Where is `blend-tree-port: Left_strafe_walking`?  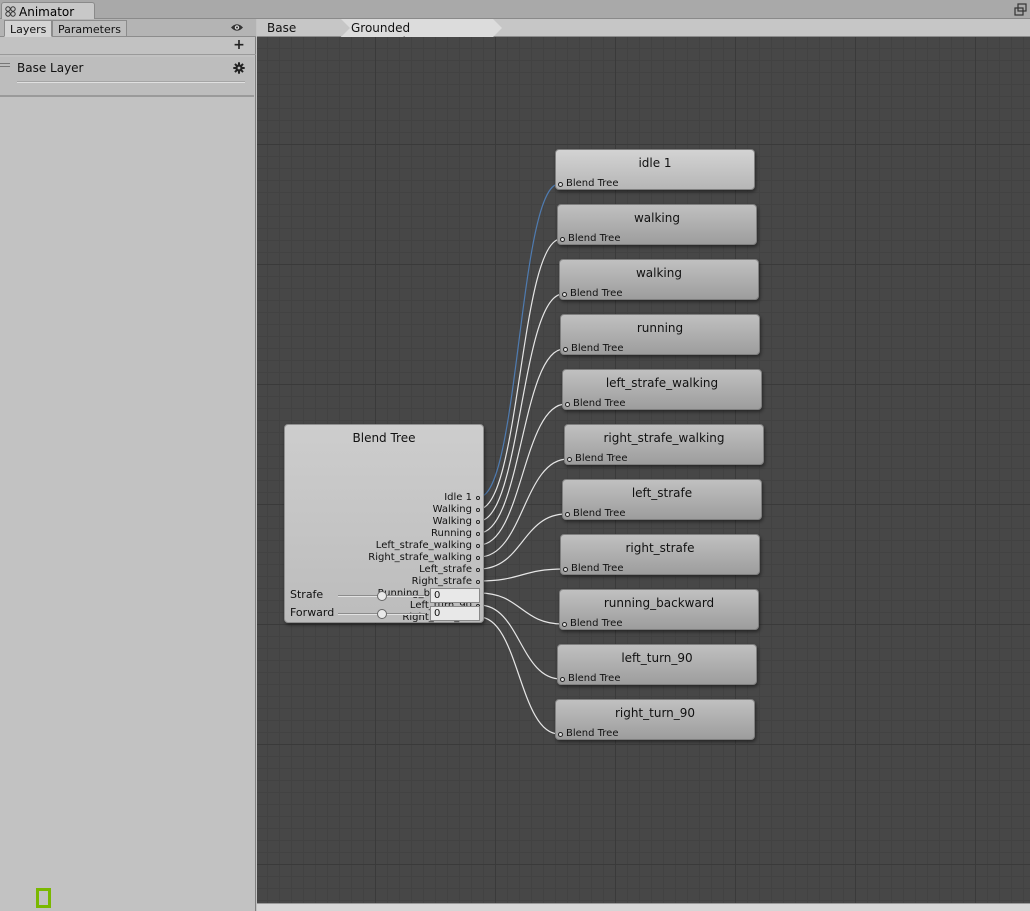 blend-tree-port: Left_strafe_walking is located at coordinates (427, 546).